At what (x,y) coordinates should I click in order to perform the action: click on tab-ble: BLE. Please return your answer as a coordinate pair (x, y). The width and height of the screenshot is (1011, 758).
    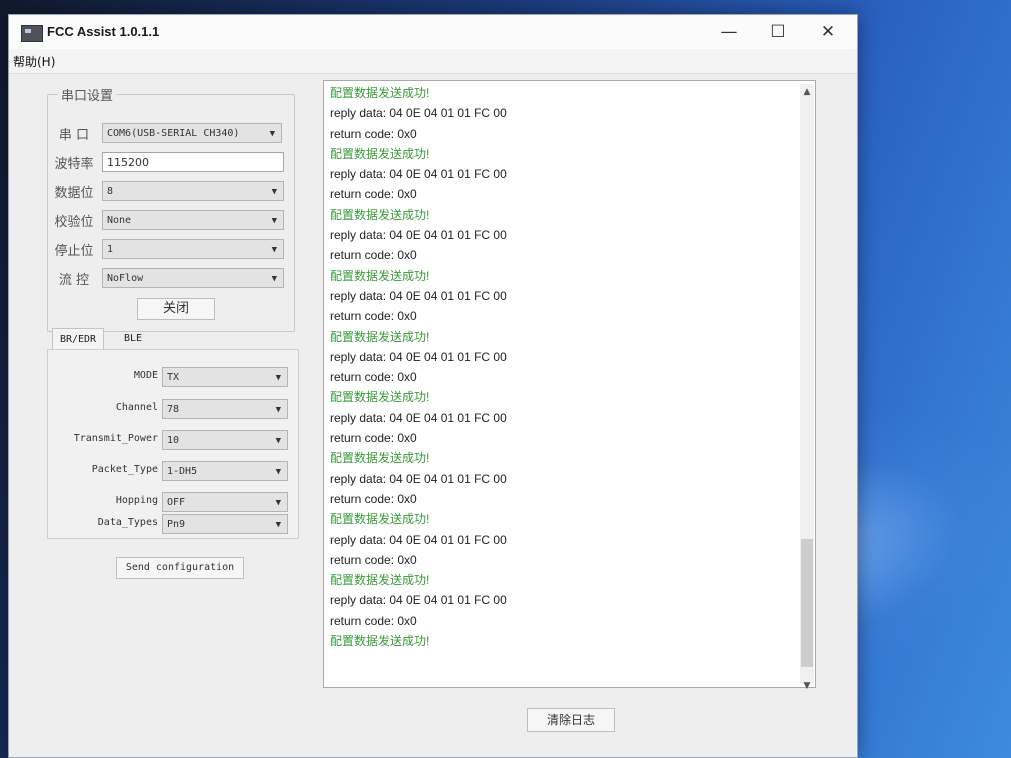
    Looking at the image, I should click on (133, 339).